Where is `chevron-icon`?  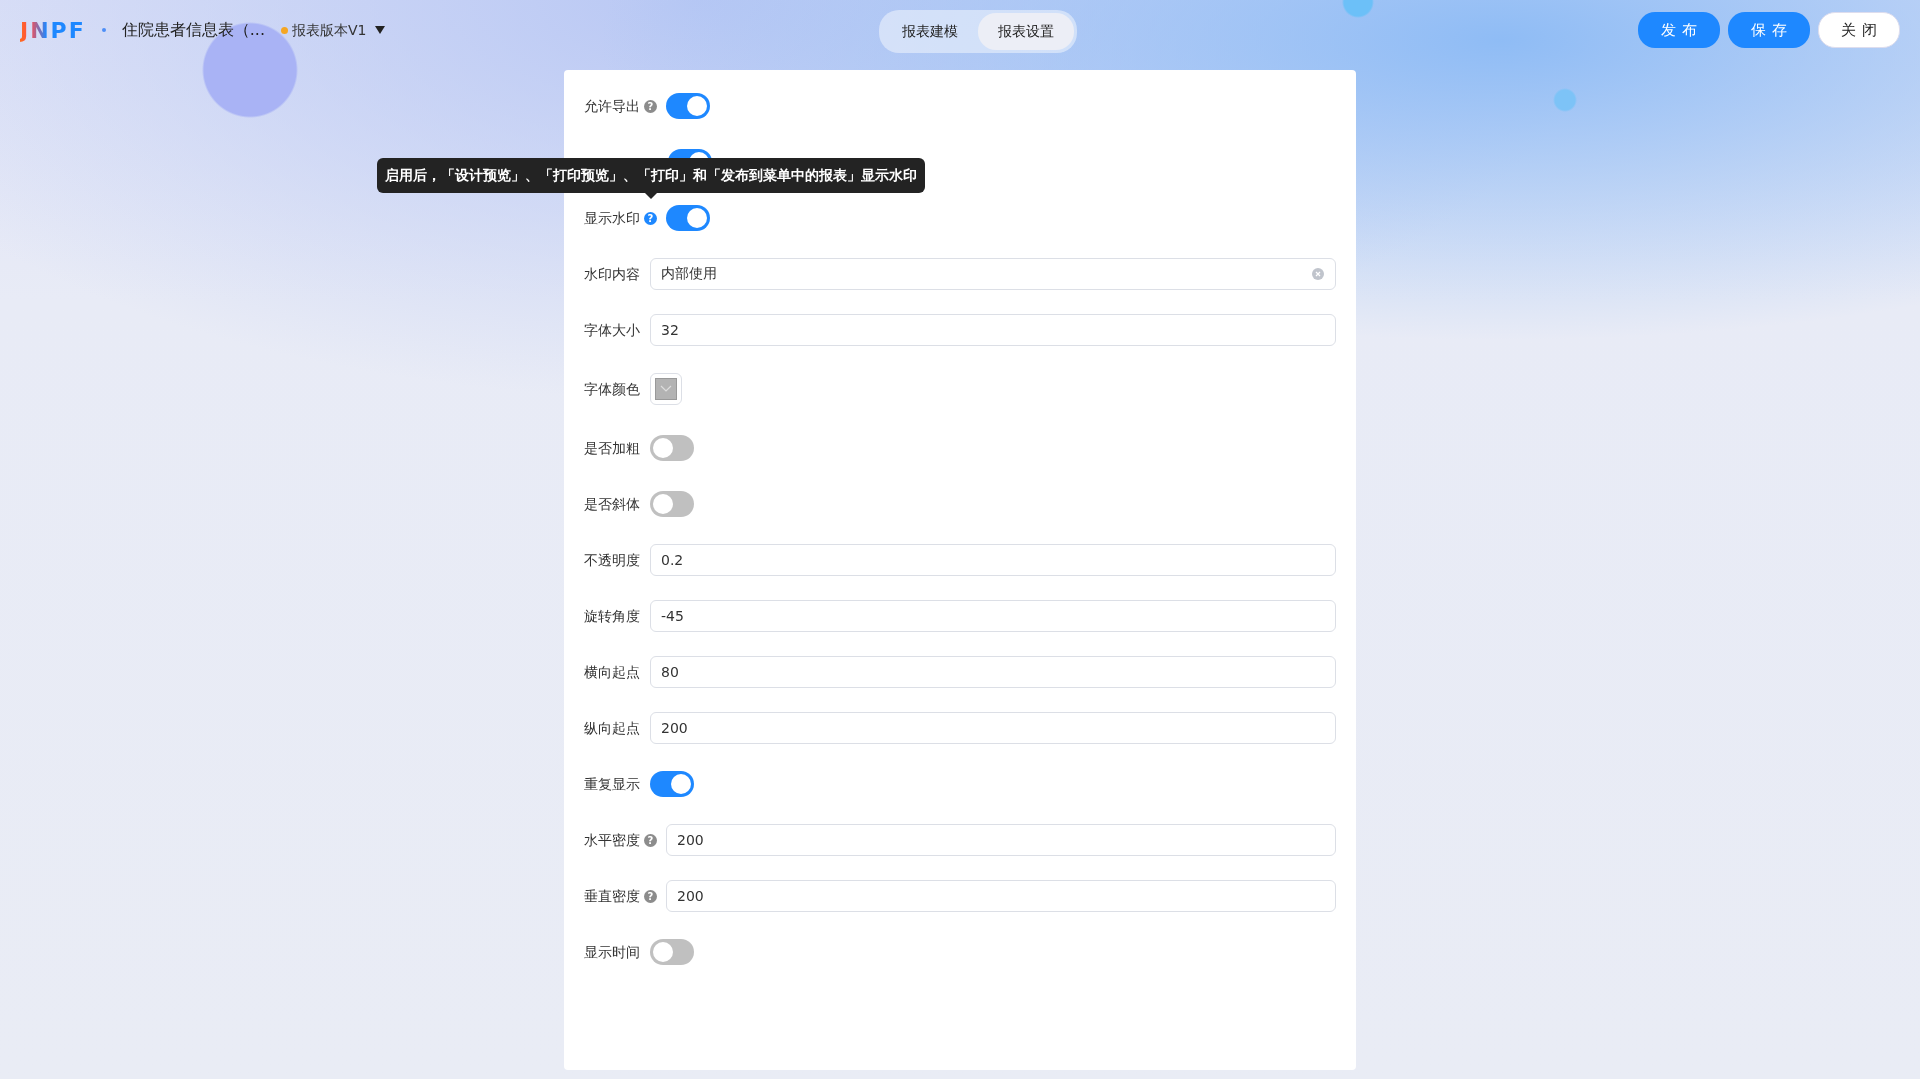 chevron-icon is located at coordinates (666, 389).